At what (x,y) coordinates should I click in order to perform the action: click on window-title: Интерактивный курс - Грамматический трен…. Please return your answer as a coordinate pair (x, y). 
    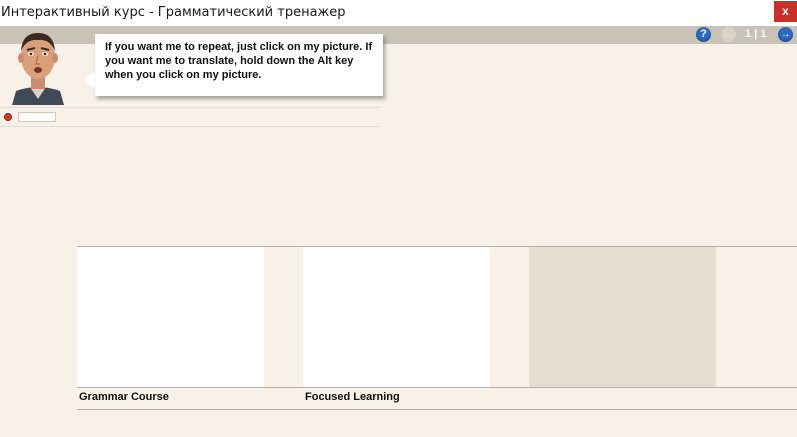
    Looking at the image, I should click on (173, 12).